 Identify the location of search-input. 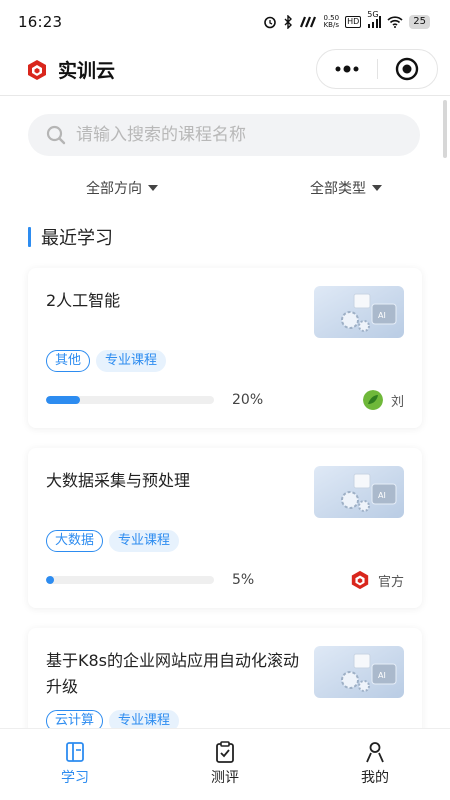
(236, 135).